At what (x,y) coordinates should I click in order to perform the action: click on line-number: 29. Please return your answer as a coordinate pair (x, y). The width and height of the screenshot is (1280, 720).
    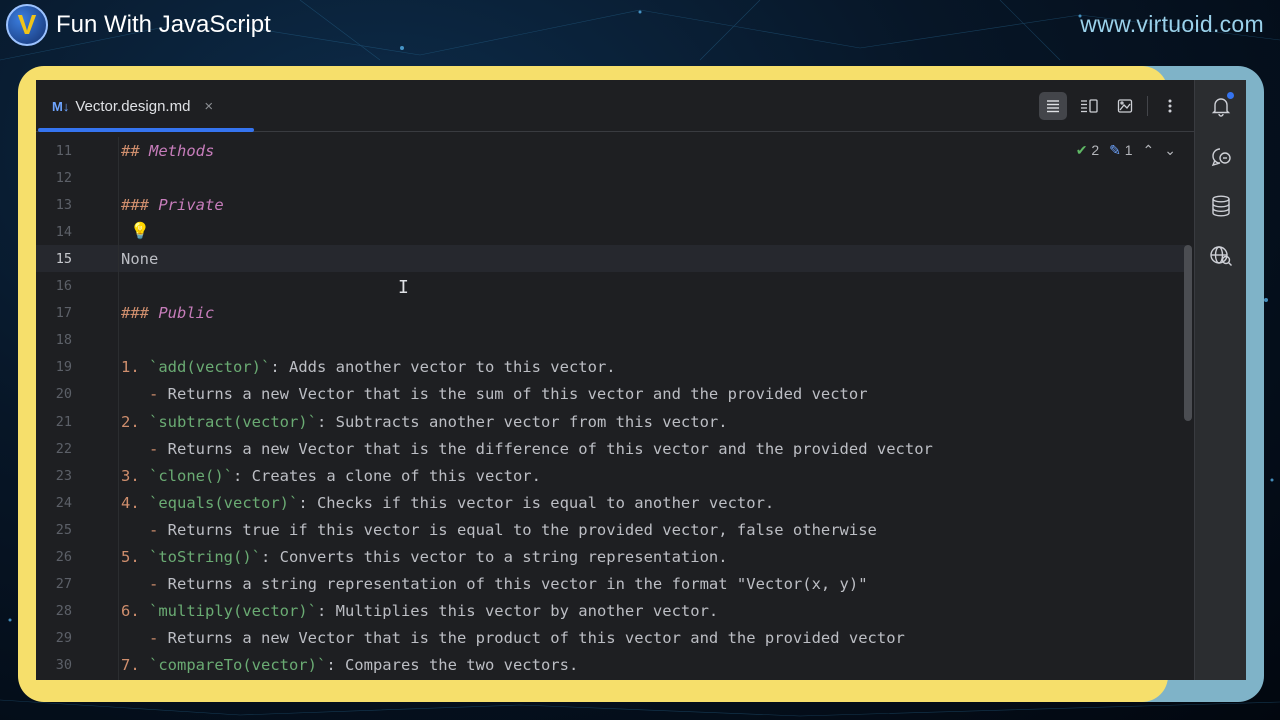
    Looking at the image, I should click on (63, 638).